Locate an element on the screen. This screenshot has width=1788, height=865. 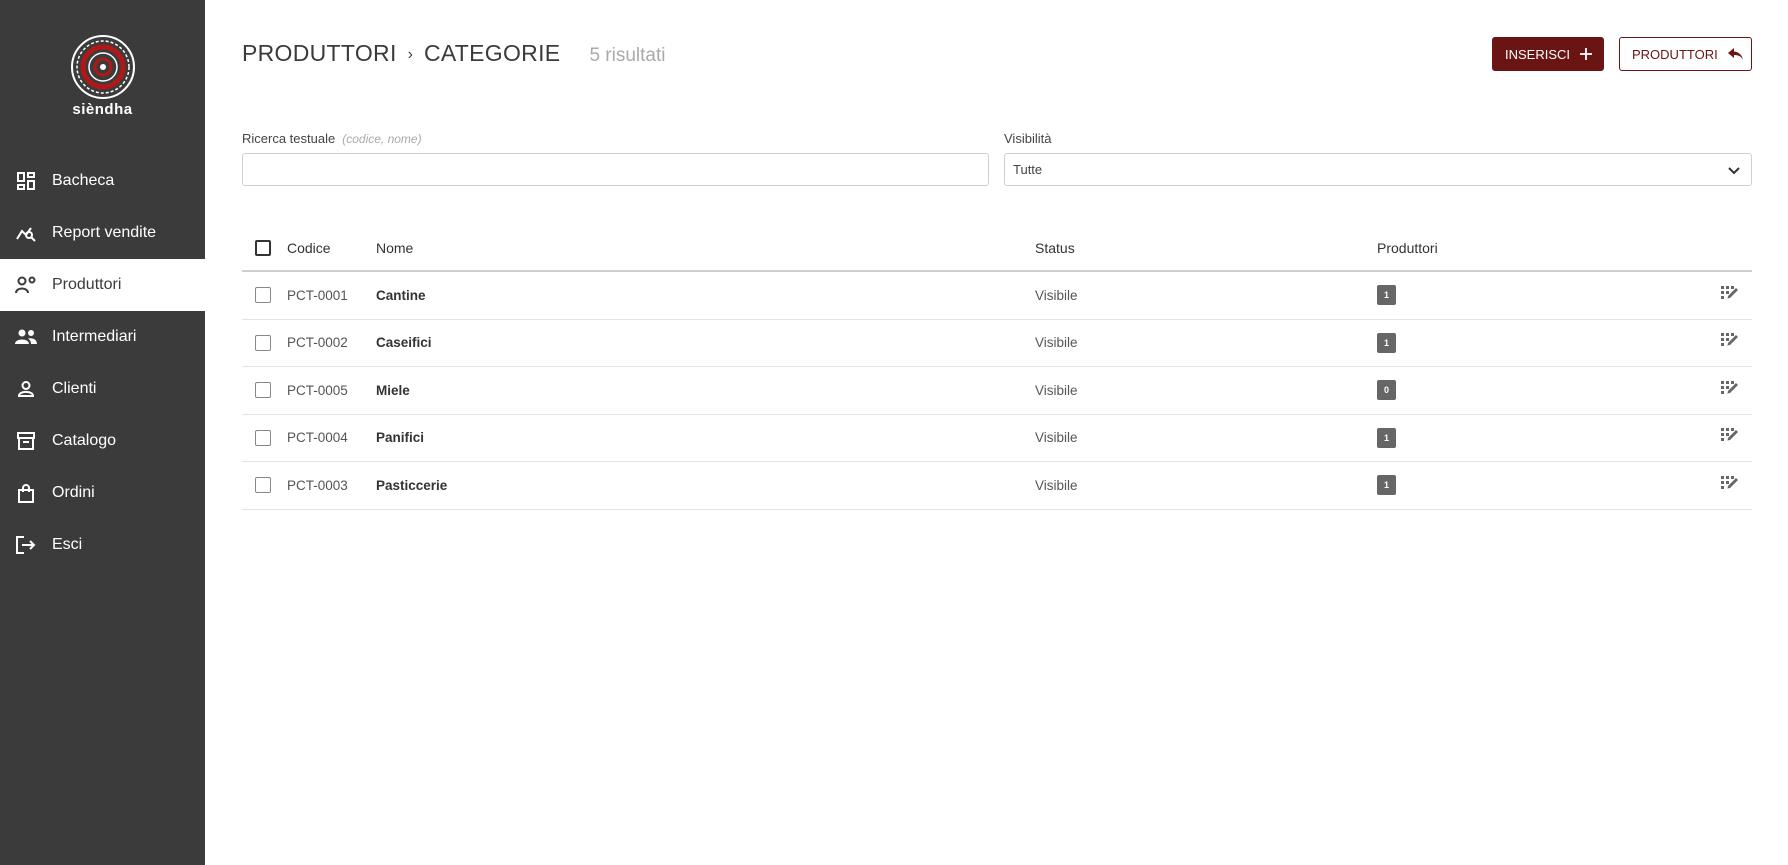
sidebar-item-intermediari: Intermediari is located at coordinates (102, 337).